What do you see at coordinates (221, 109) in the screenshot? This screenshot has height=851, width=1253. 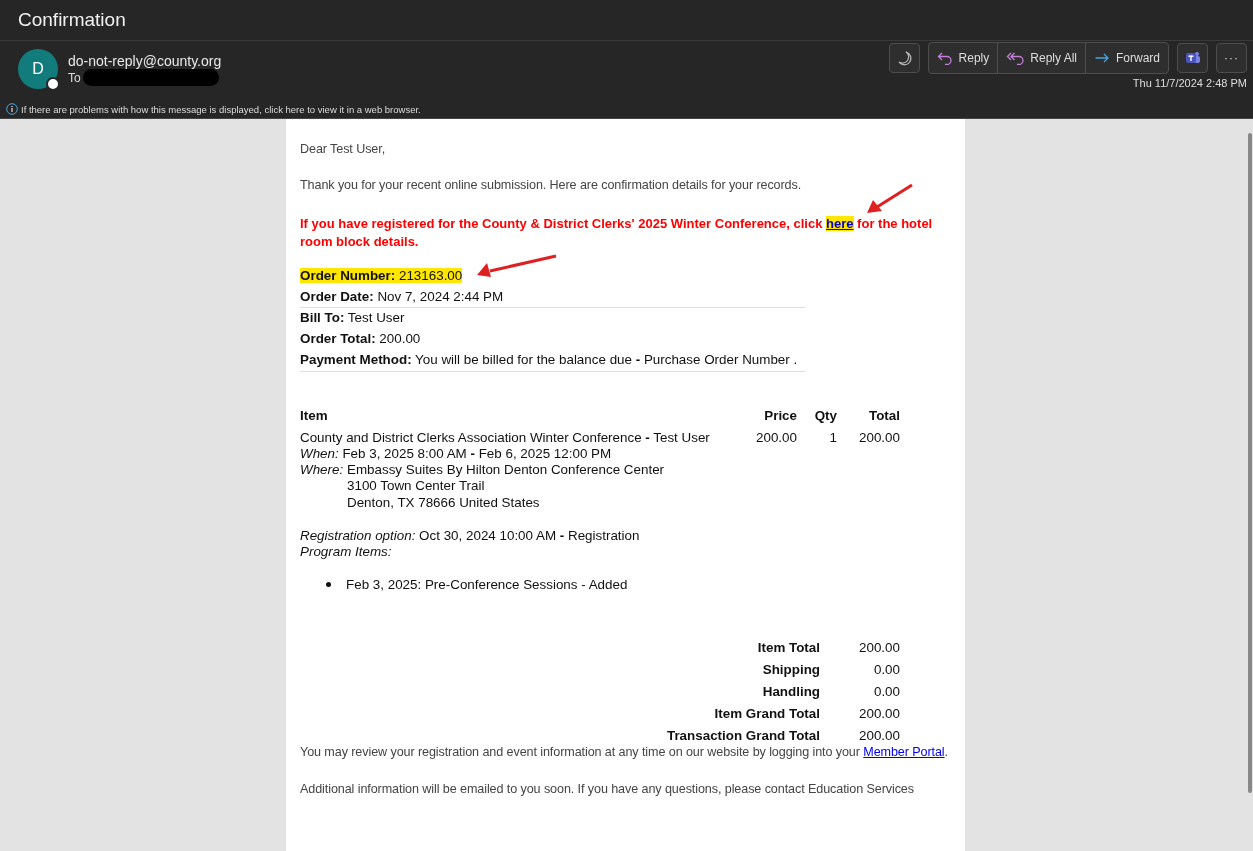 I see `info-message: If there are problems with how this message is displayed, click here to view it in a web browser.` at bounding box center [221, 109].